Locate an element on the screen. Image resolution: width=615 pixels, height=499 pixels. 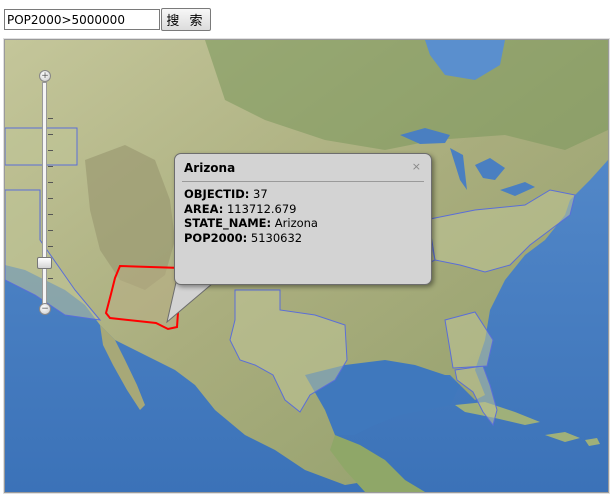
zoom-track is located at coordinates (44, 194).